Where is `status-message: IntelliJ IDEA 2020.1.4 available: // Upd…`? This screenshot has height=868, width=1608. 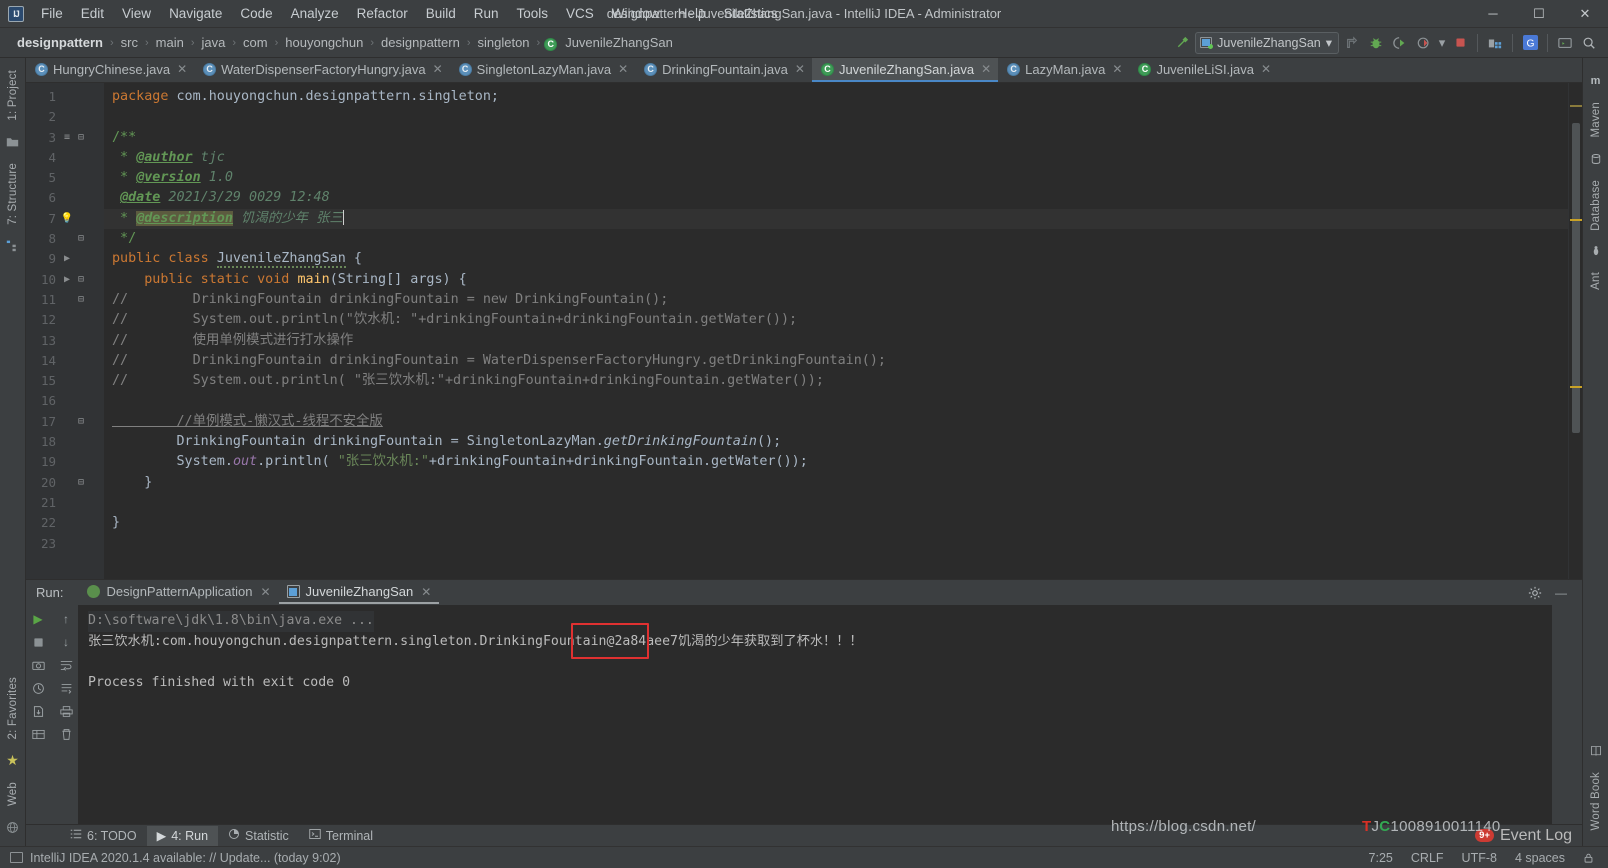
status-message: IntelliJ IDEA 2020.1.4 available: // Upd… is located at coordinates (185, 858).